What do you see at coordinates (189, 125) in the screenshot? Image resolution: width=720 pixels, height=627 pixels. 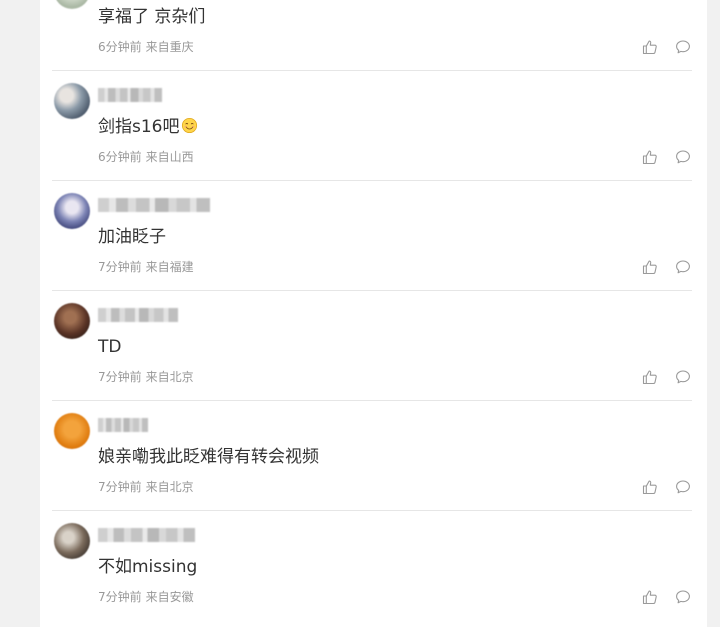 I see `smiling-face-emoji-icon` at bounding box center [189, 125].